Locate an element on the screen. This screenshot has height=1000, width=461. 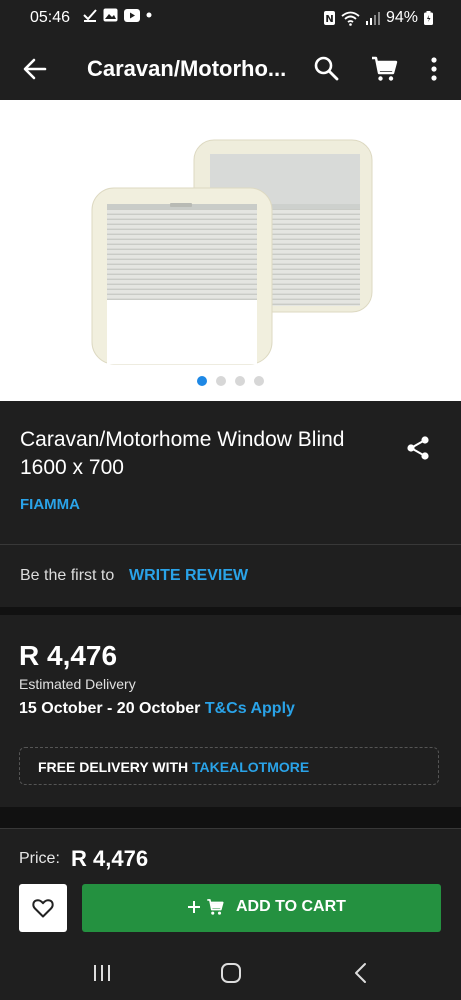
search-icon is located at coordinates (326, 68).